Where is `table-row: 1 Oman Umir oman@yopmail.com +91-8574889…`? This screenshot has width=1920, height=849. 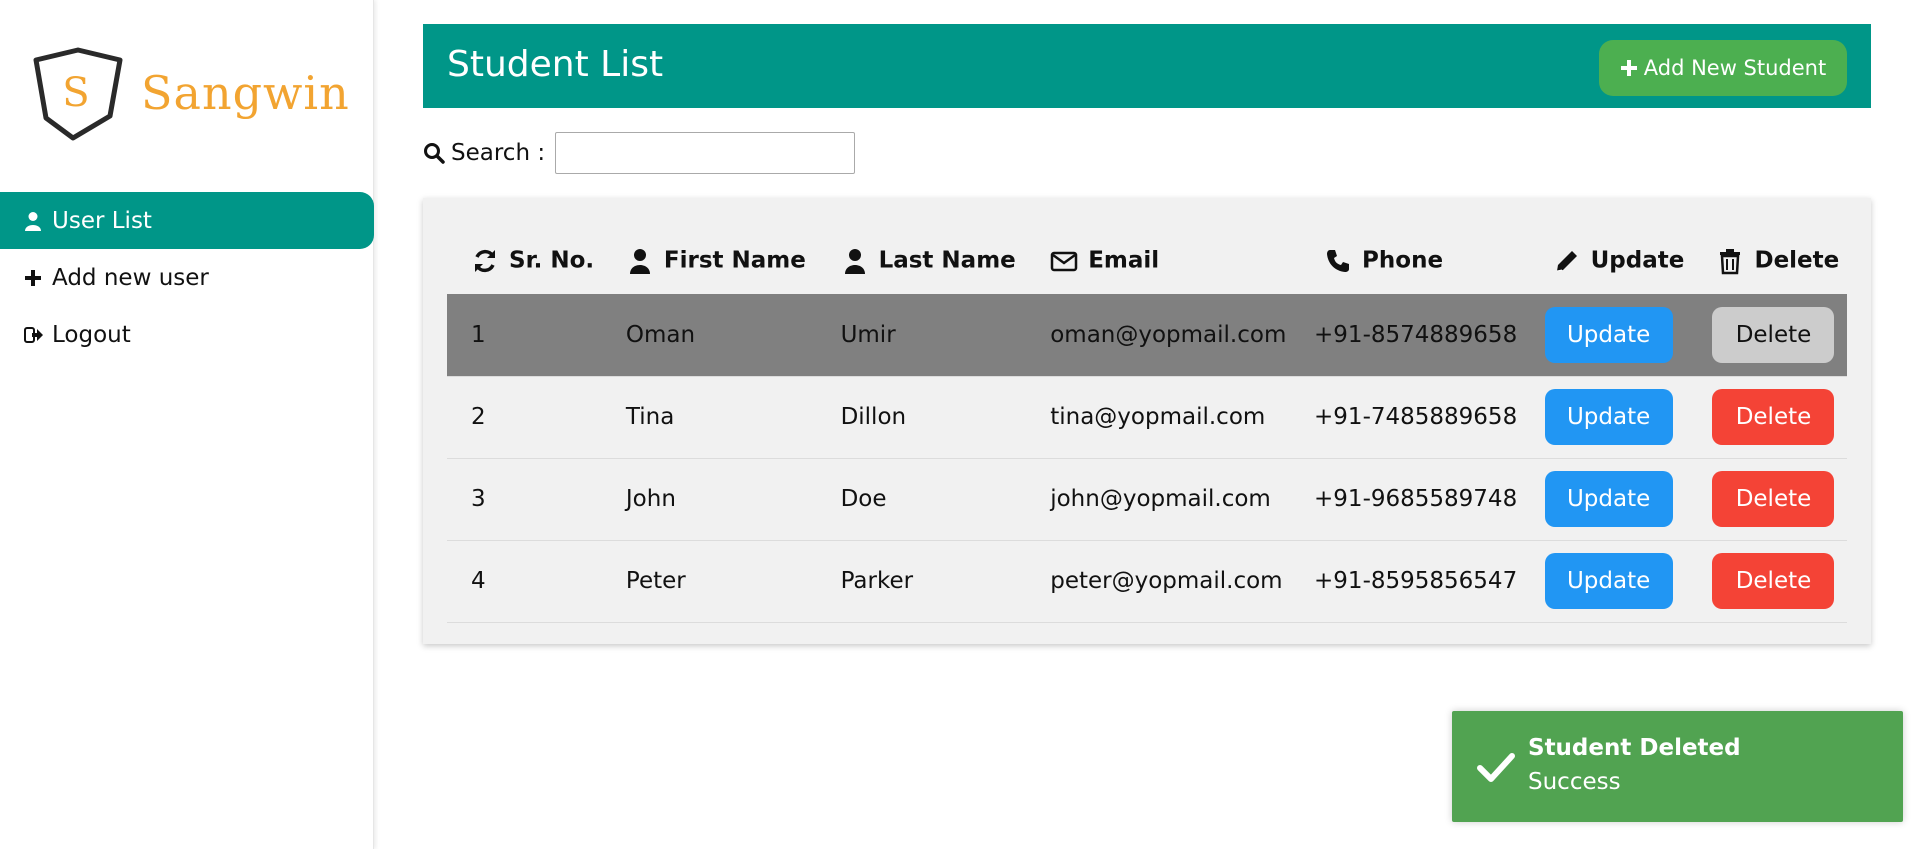
table-row: 1 Oman Umir oman@yopmail.com +91-8574889… is located at coordinates (1147, 335).